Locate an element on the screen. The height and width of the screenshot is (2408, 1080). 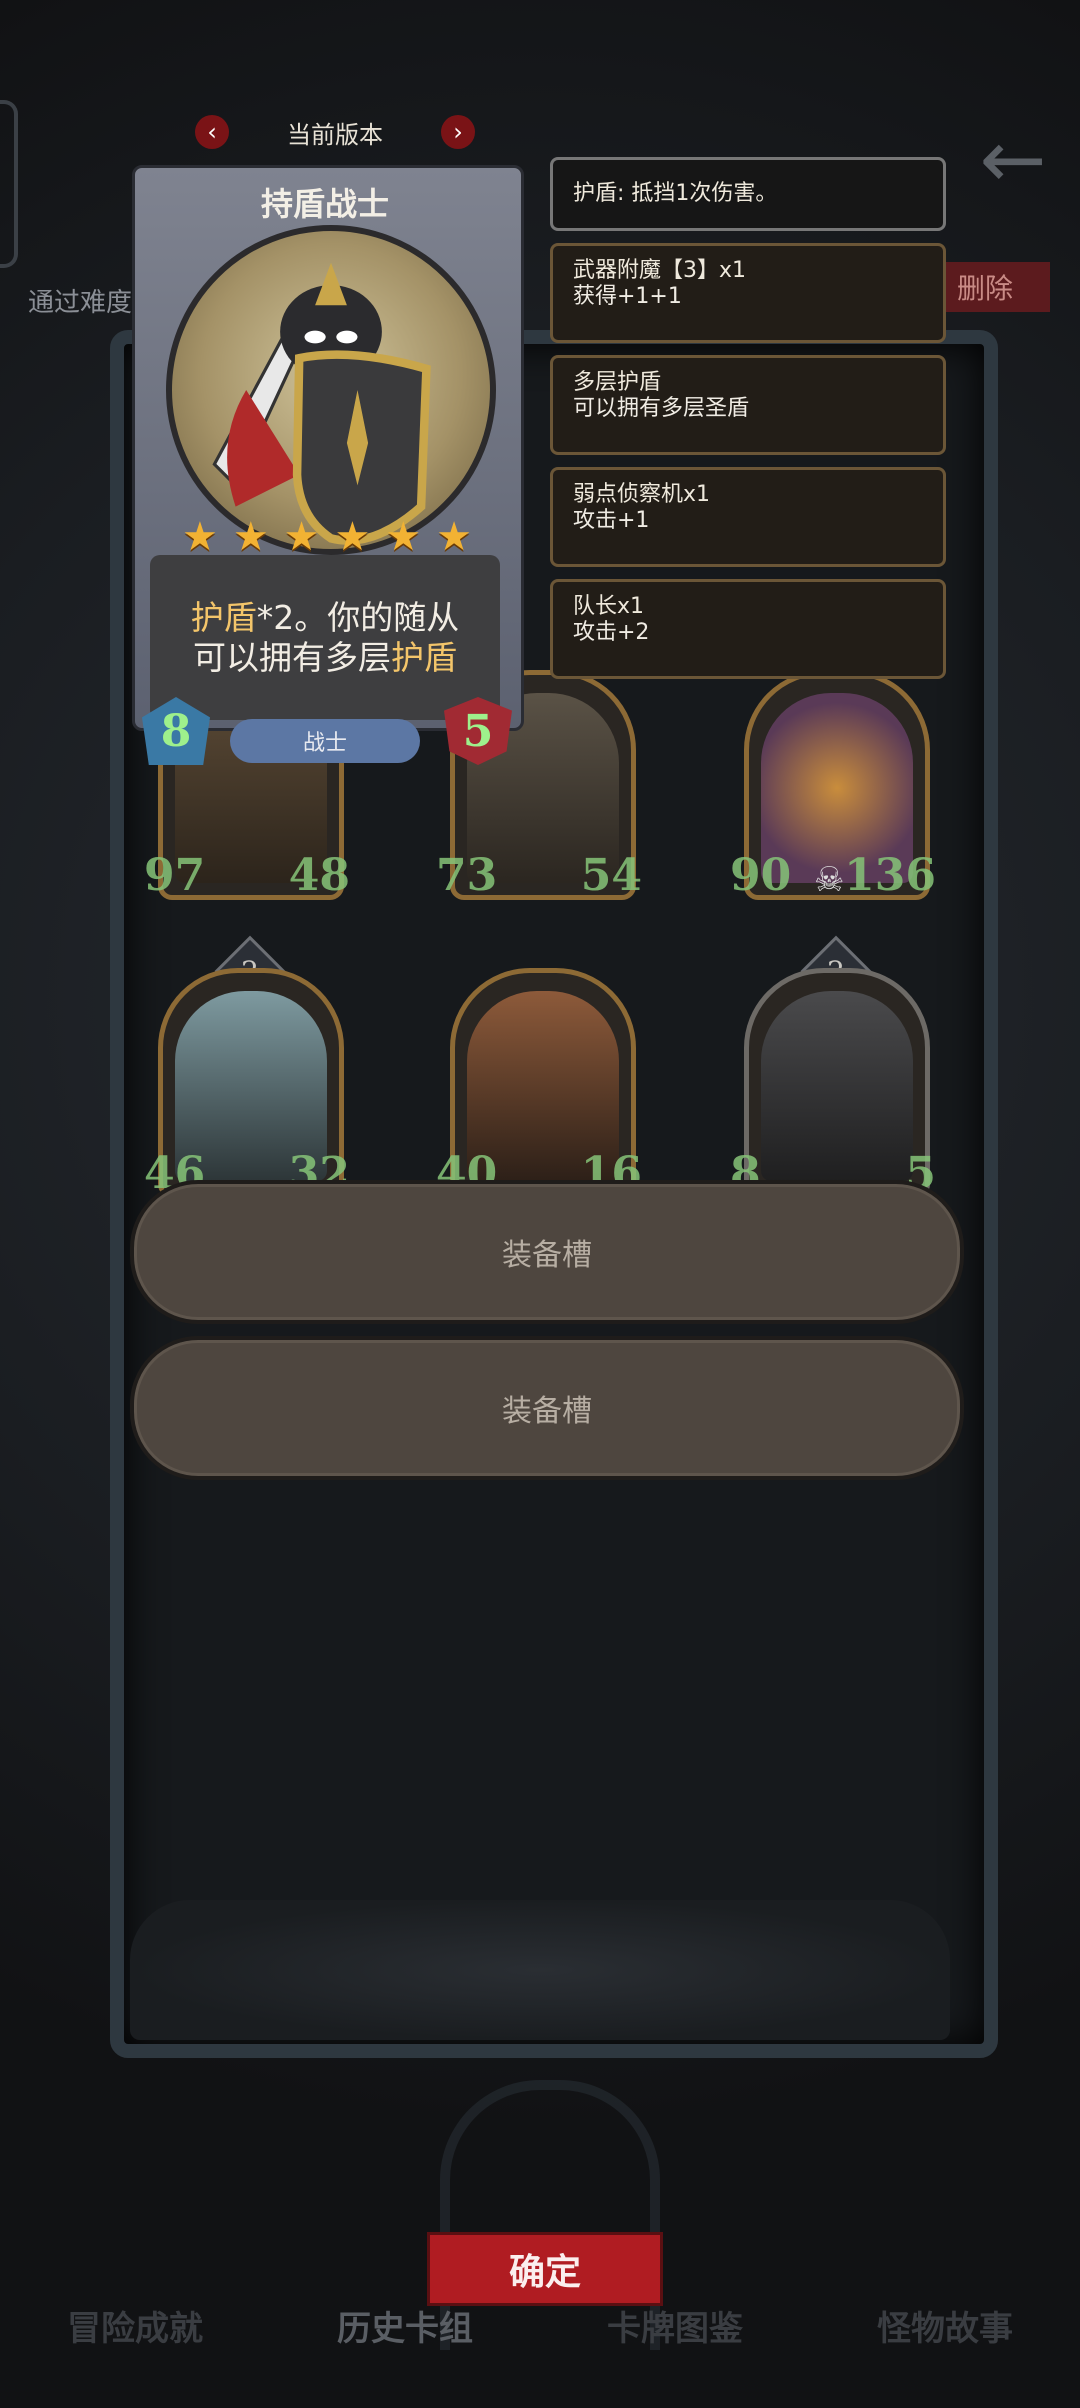
bottom-nav: 冒险成就 历史卡组 卡牌图鉴 怪物故事 is located at coordinates (540, 2325).